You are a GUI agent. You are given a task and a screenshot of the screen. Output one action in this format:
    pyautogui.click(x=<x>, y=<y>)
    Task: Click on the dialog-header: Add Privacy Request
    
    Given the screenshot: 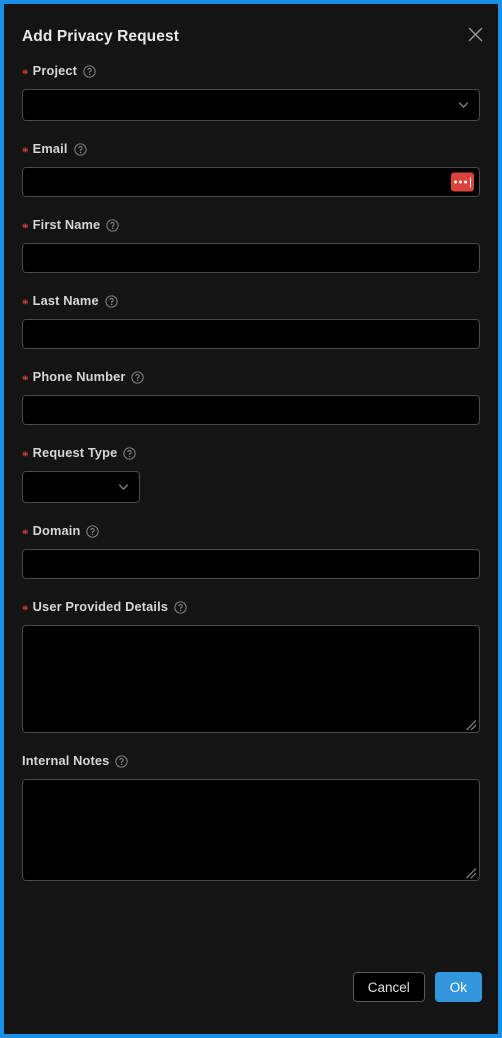 What is the action you would take?
    pyautogui.click(x=251, y=36)
    